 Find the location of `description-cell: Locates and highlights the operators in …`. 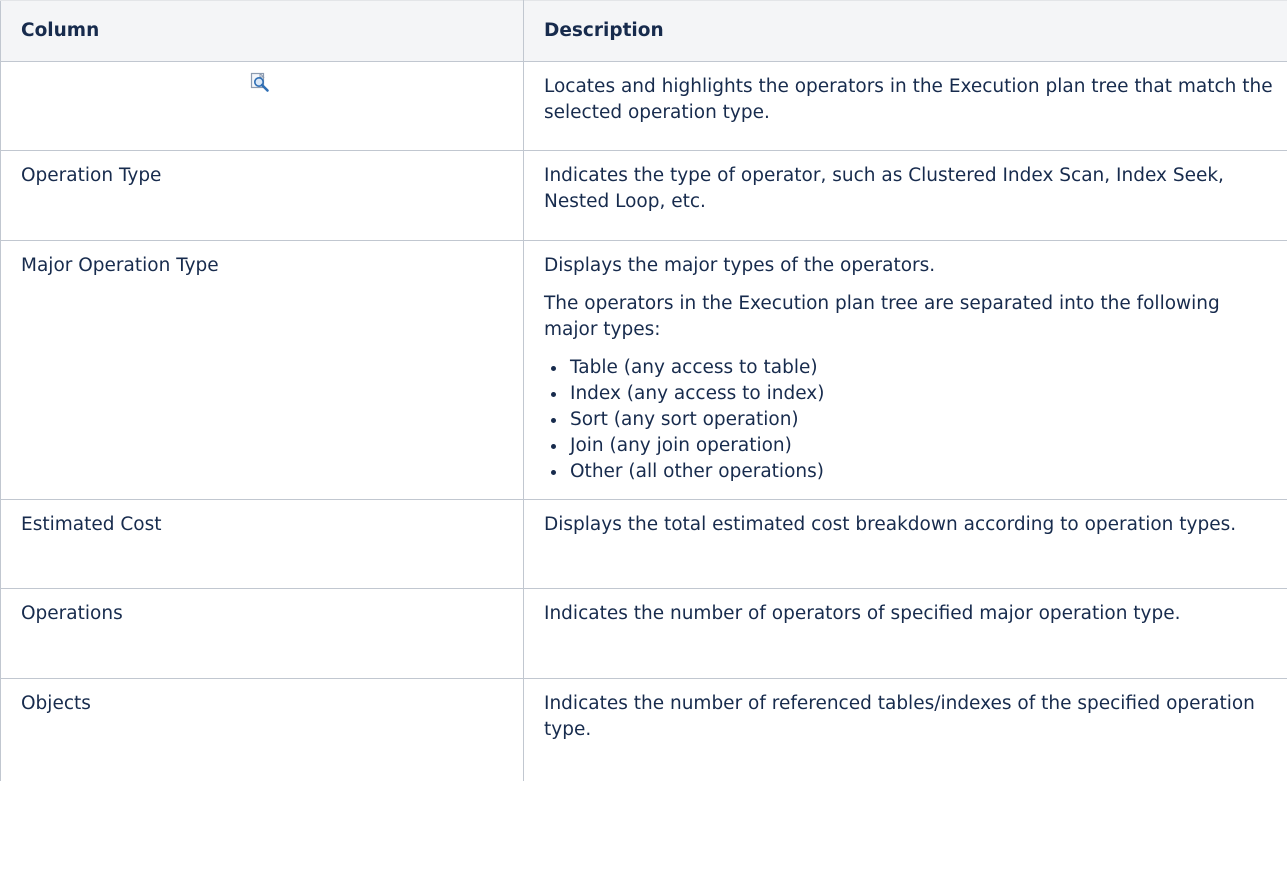

description-cell: Locates and highlights the operators in … is located at coordinates (905, 106).